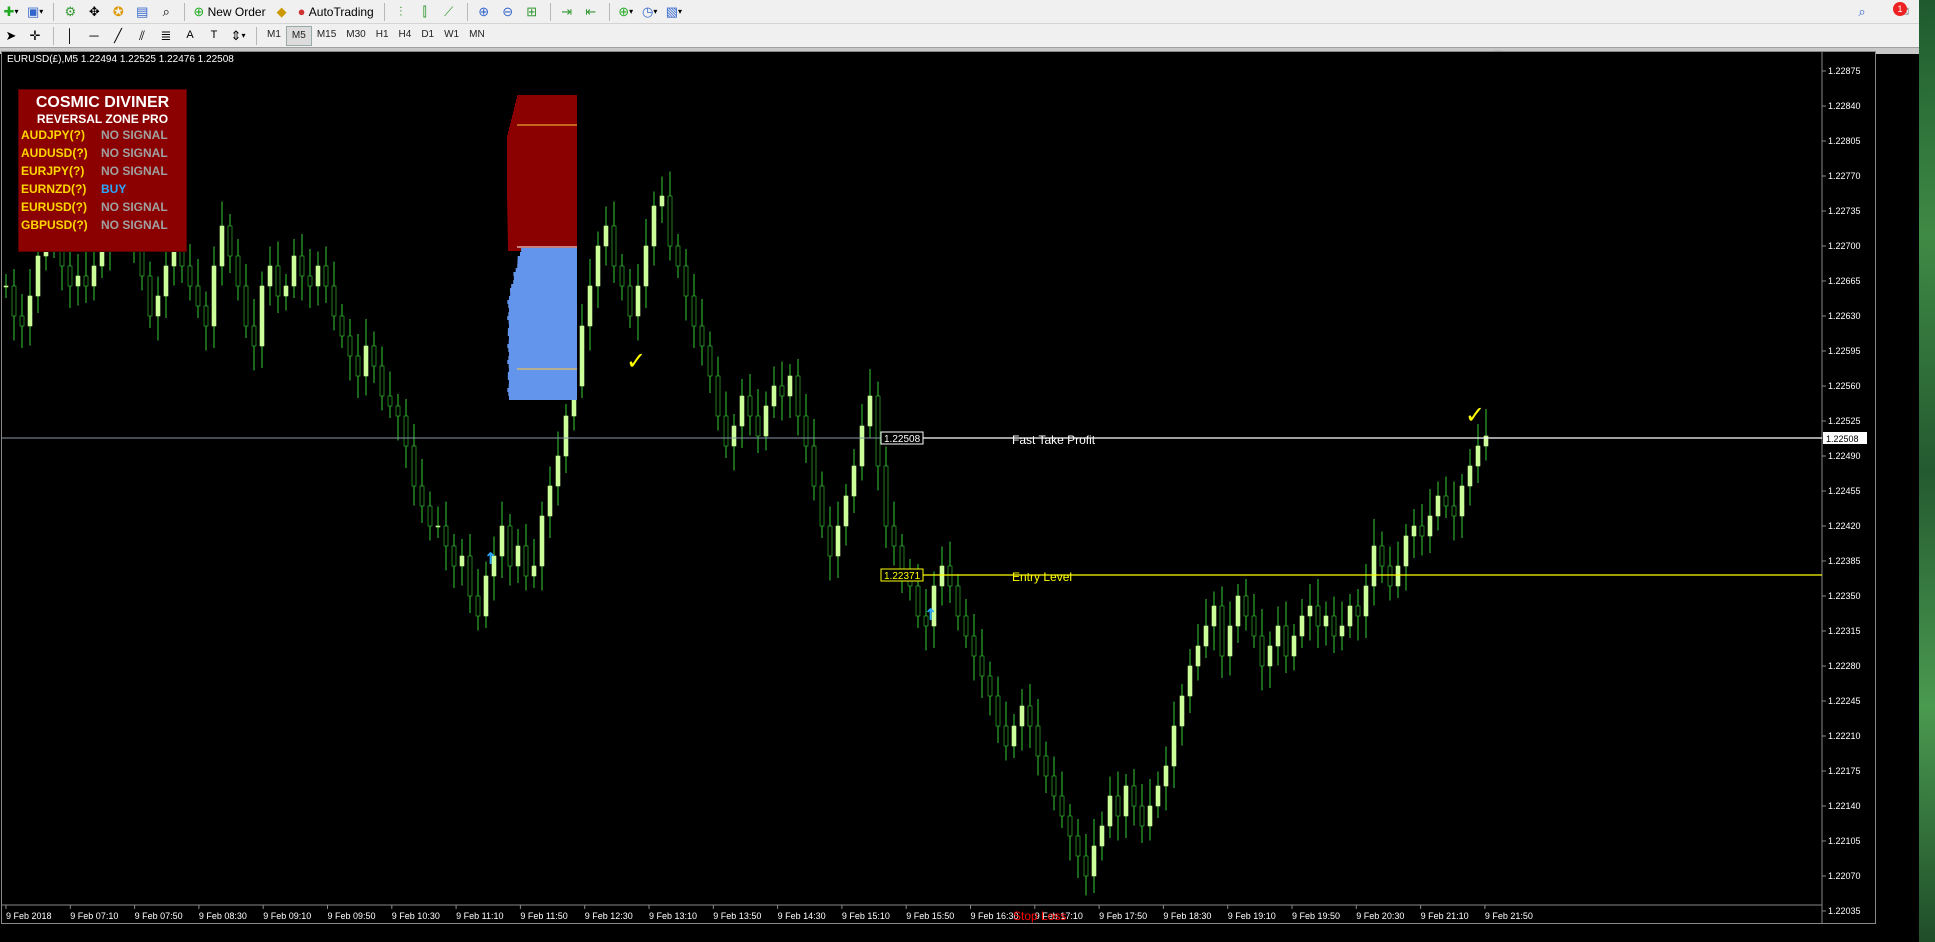 This screenshot has height=942, width=1935. Describe the element at coordinates (477, 35) in the screenshot. I see `timeframe-mn: MN` at that location.